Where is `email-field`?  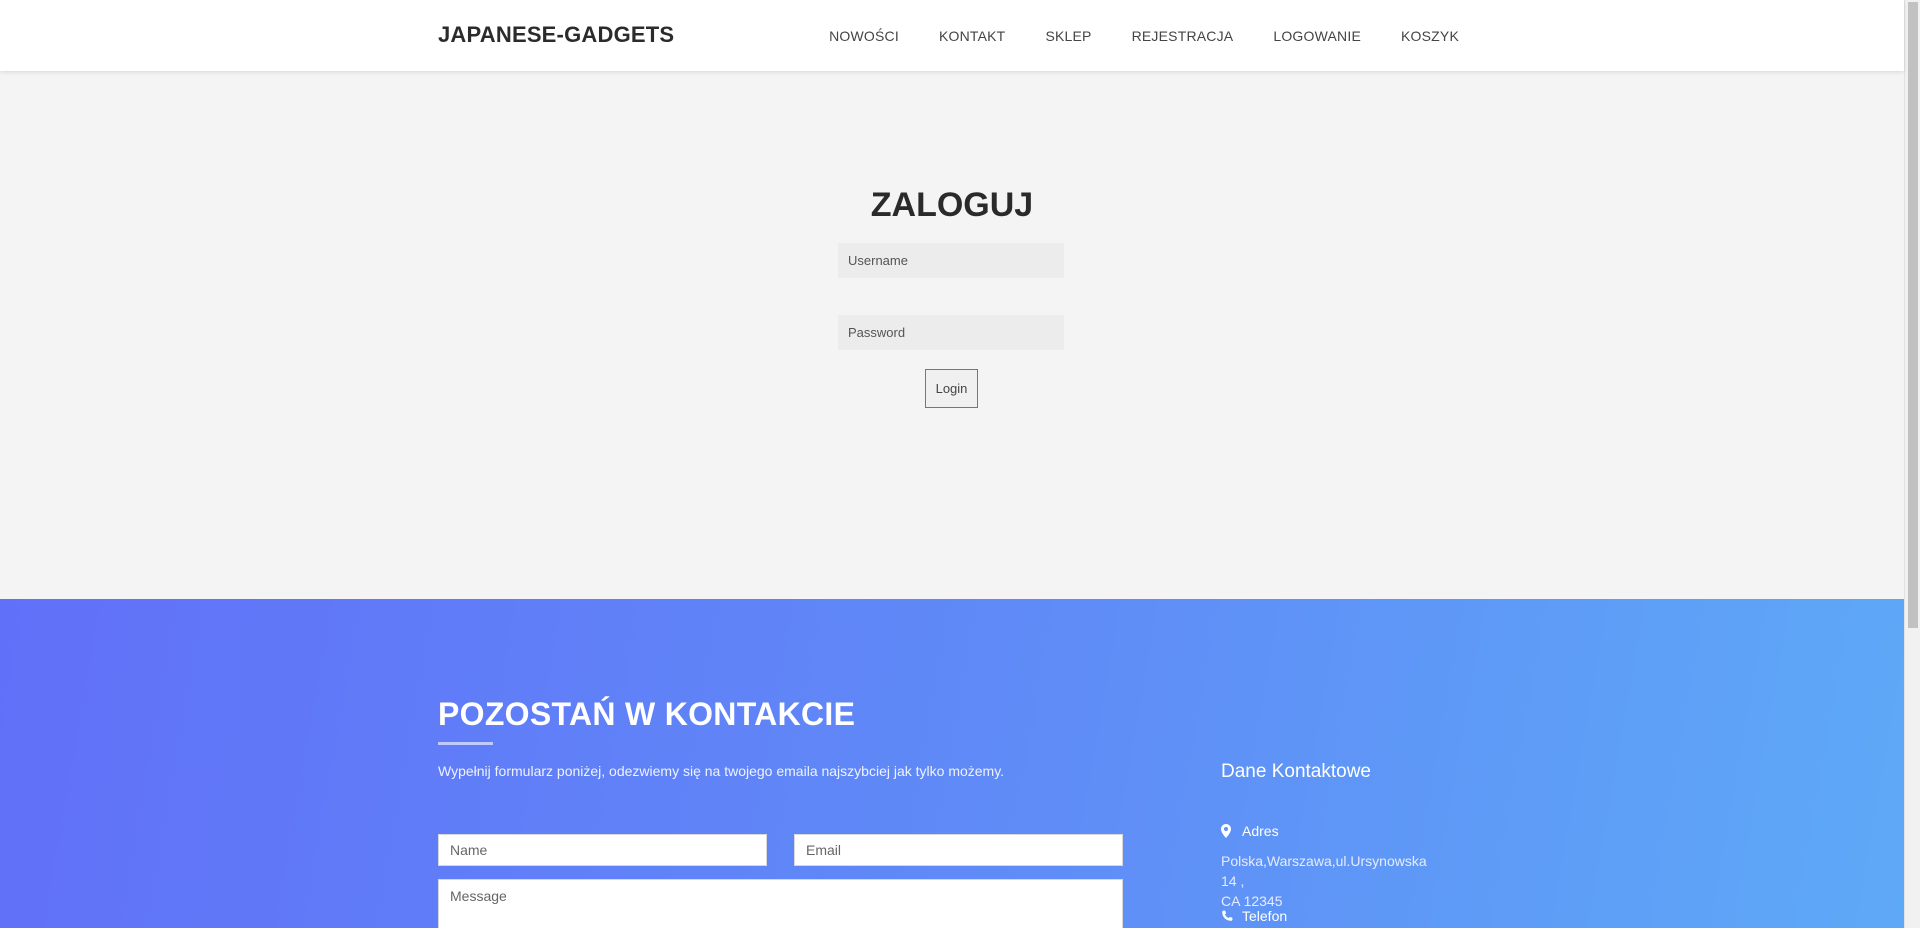
email-field is located at coordinates (958, 850).